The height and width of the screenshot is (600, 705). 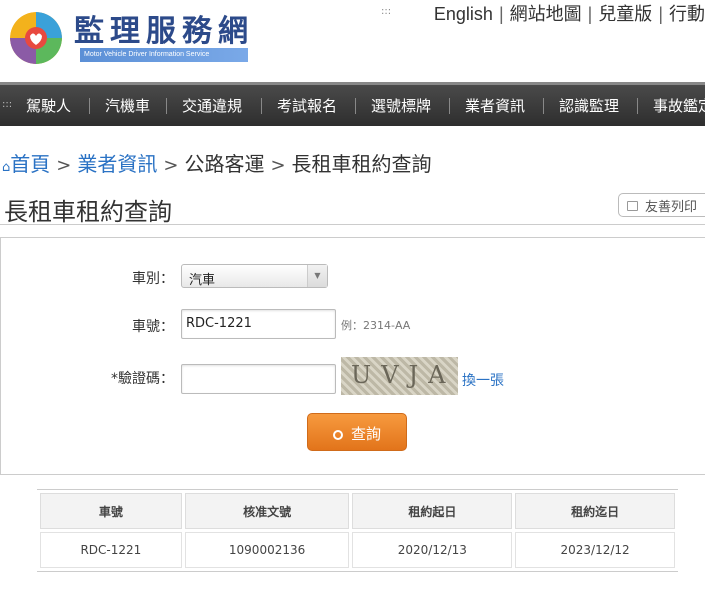 I want to click on query-button-label: 查詢, so click(x=365, y=434).